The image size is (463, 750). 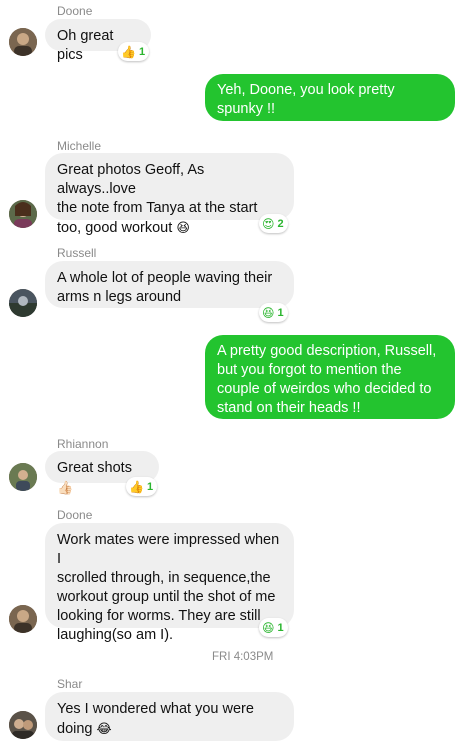 What do you see at coordinates (327, 351) in the screenshot?
I see `message-line: A pretty good description, Russell,` at bounding box center [327, 351].